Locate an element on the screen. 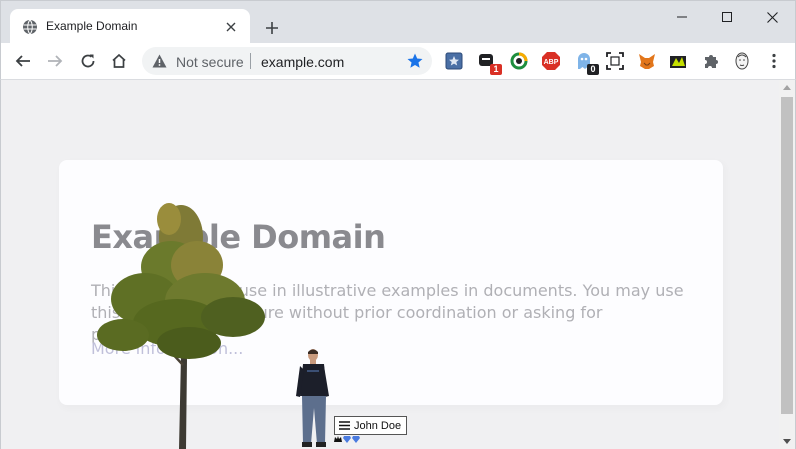  tab-title: Example Domain is located at coordinates (92, 26).